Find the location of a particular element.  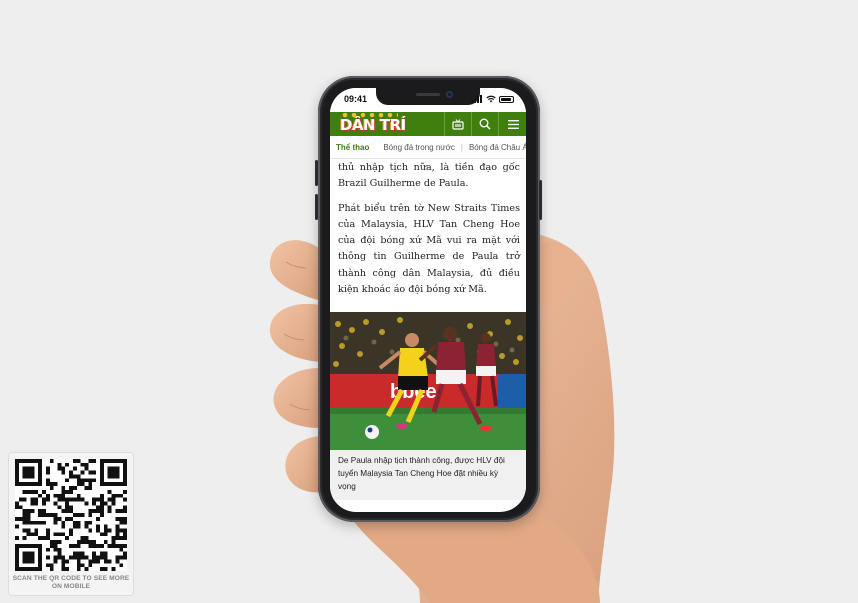

site-logo: DÂN TRÍ is located at coordinates (373, 125).